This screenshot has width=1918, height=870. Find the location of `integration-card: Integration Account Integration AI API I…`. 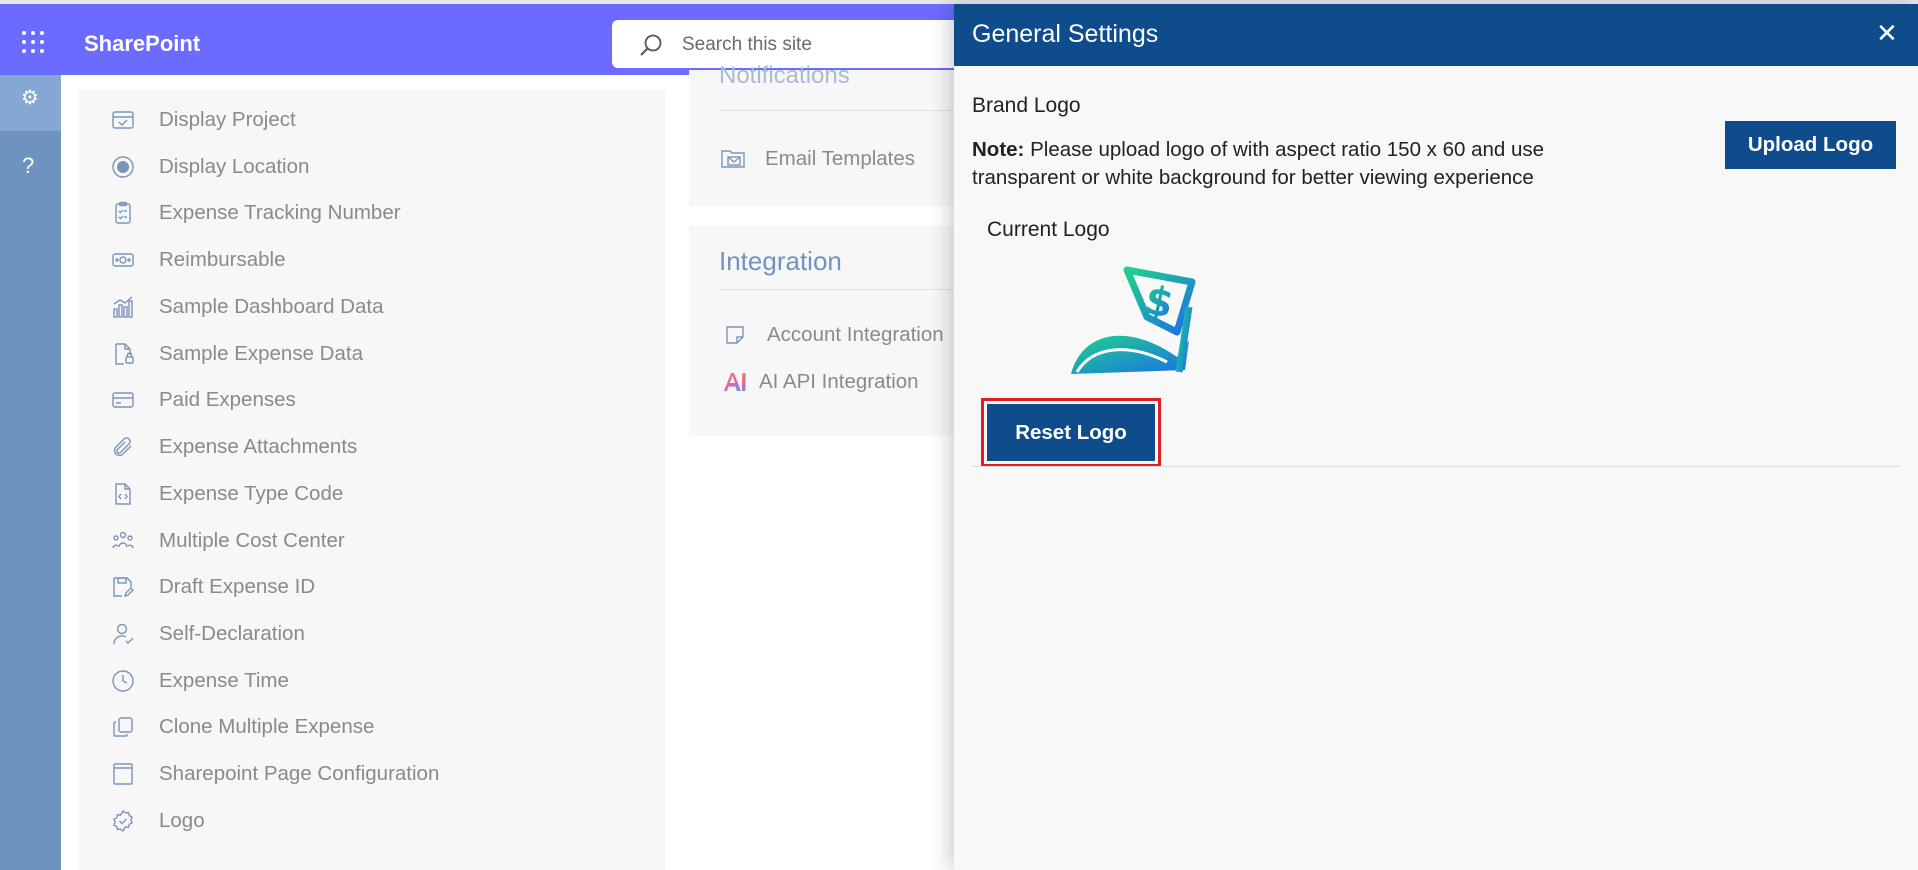

integration-card: Integration Account Integration AI API I… is located at coordinates (823, 331).